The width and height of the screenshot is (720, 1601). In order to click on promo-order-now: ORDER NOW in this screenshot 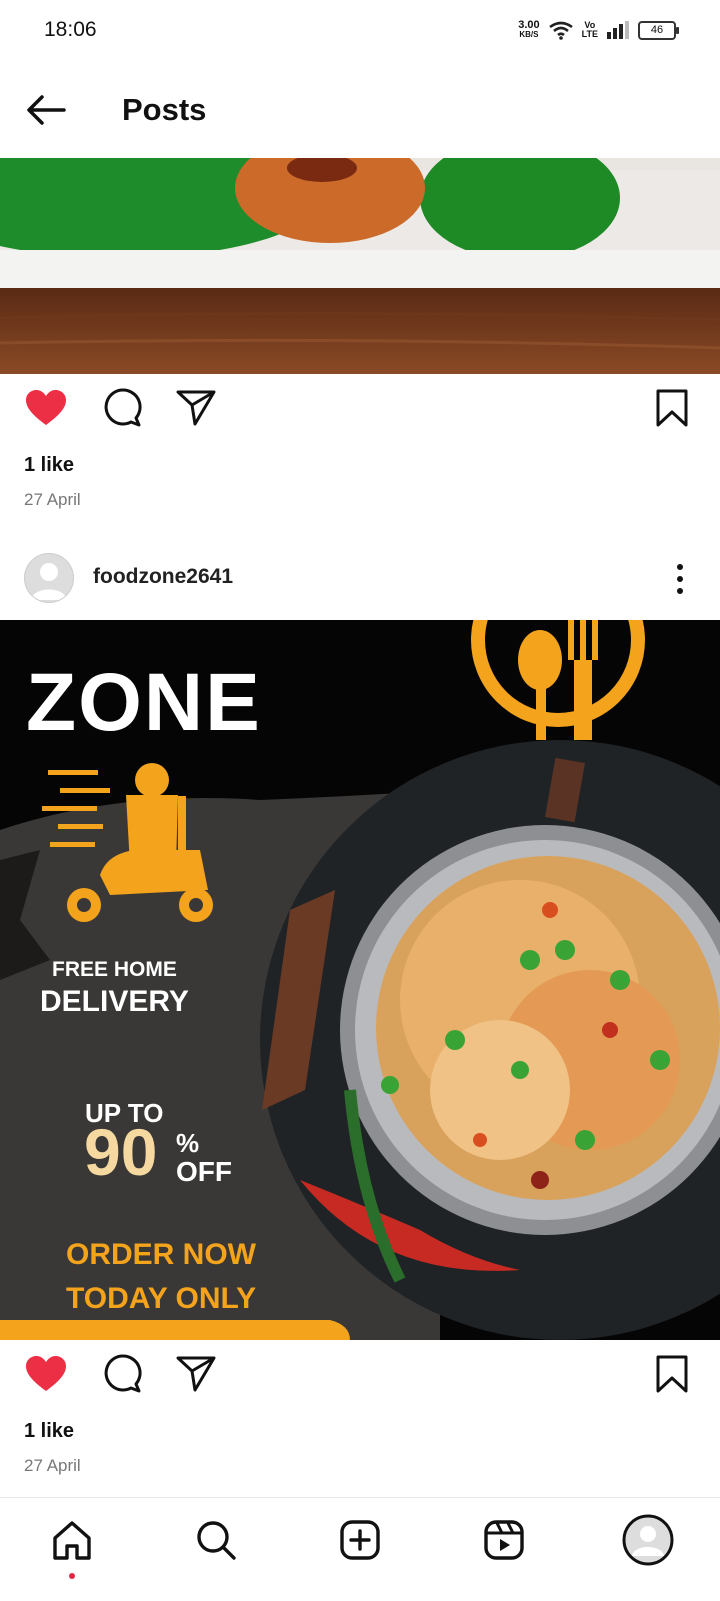, I will do `click(161, 1254)`.